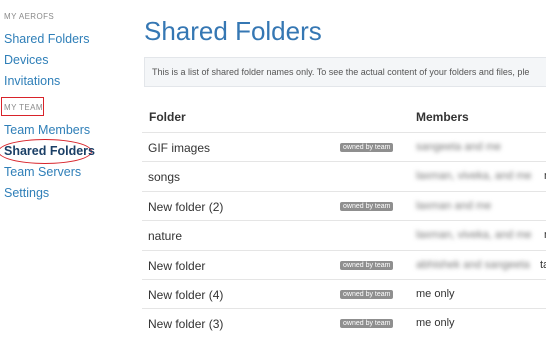  I want to click on table-row: New folder (3) owned by team me only, so click(344, 322).